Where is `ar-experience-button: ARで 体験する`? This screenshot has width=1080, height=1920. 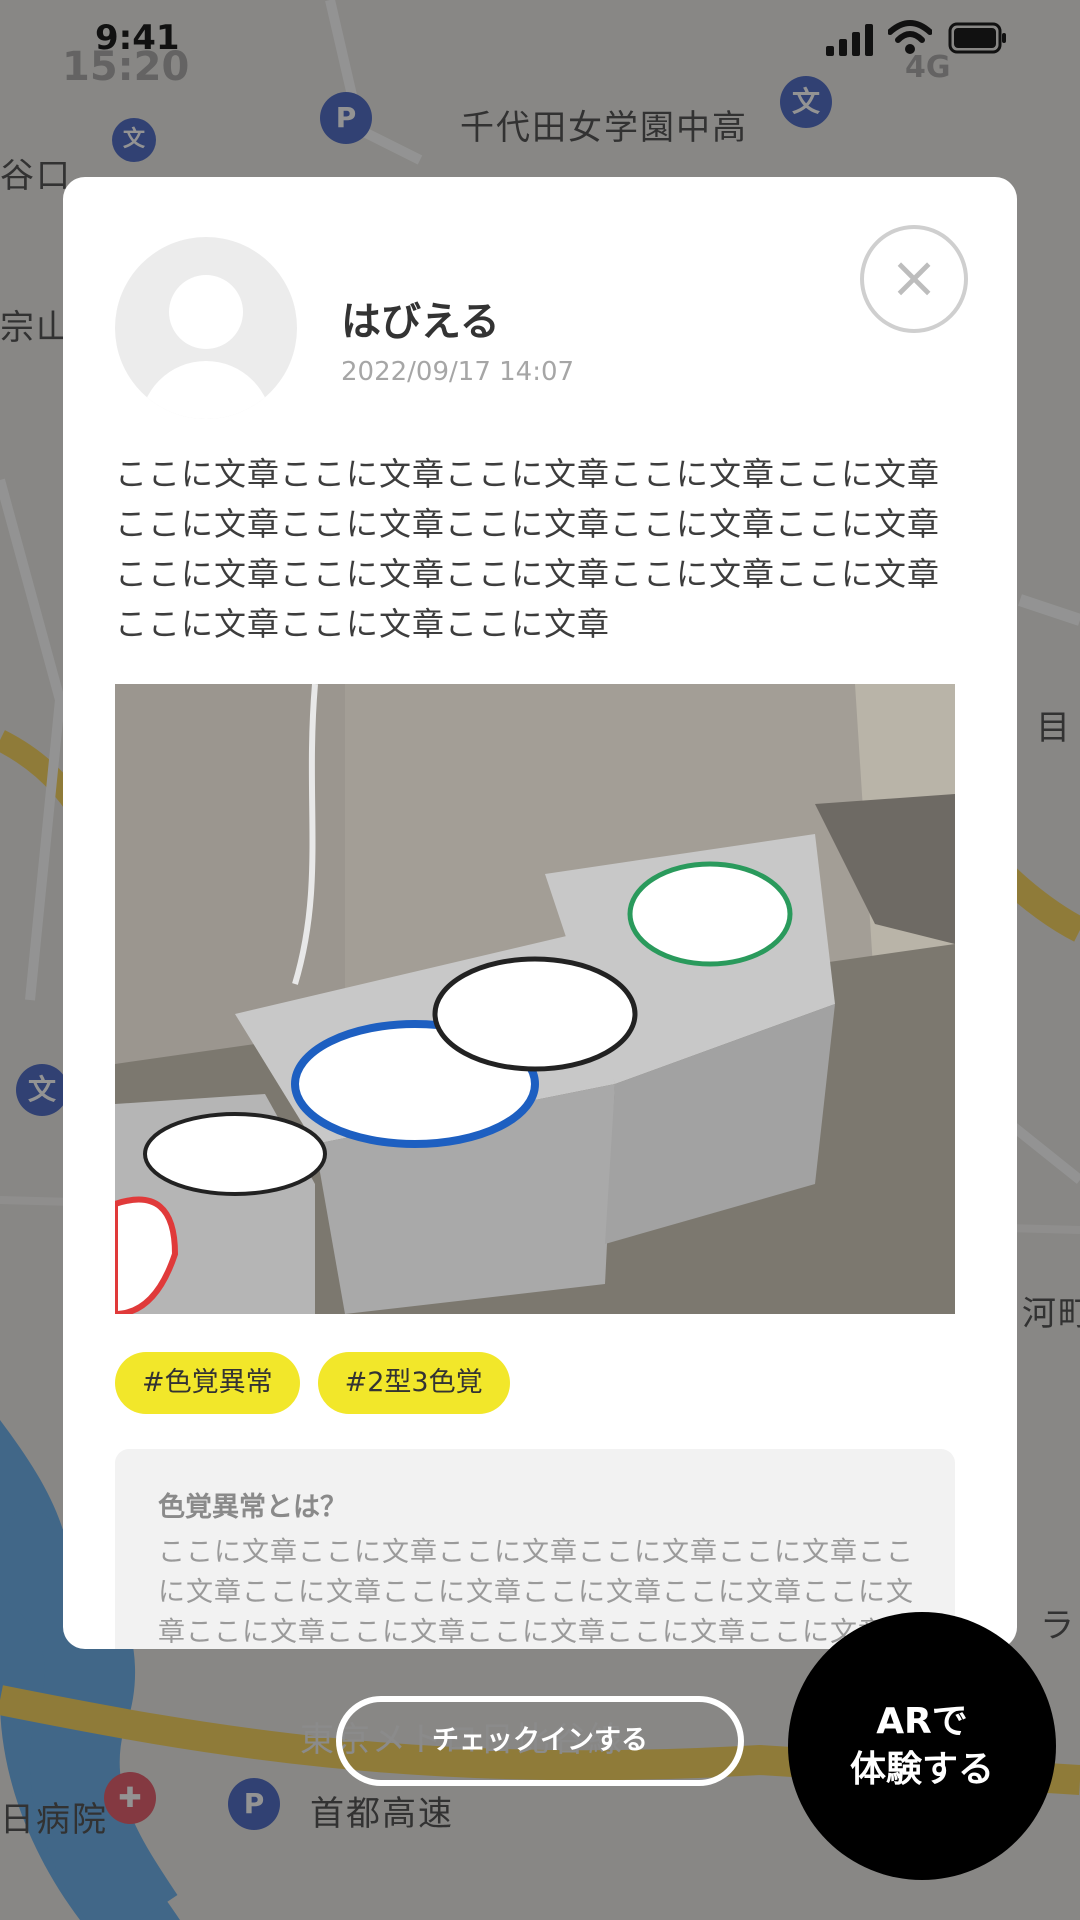
ar-experience-button: ARで 体験する is located at coordinates (922, 1746).